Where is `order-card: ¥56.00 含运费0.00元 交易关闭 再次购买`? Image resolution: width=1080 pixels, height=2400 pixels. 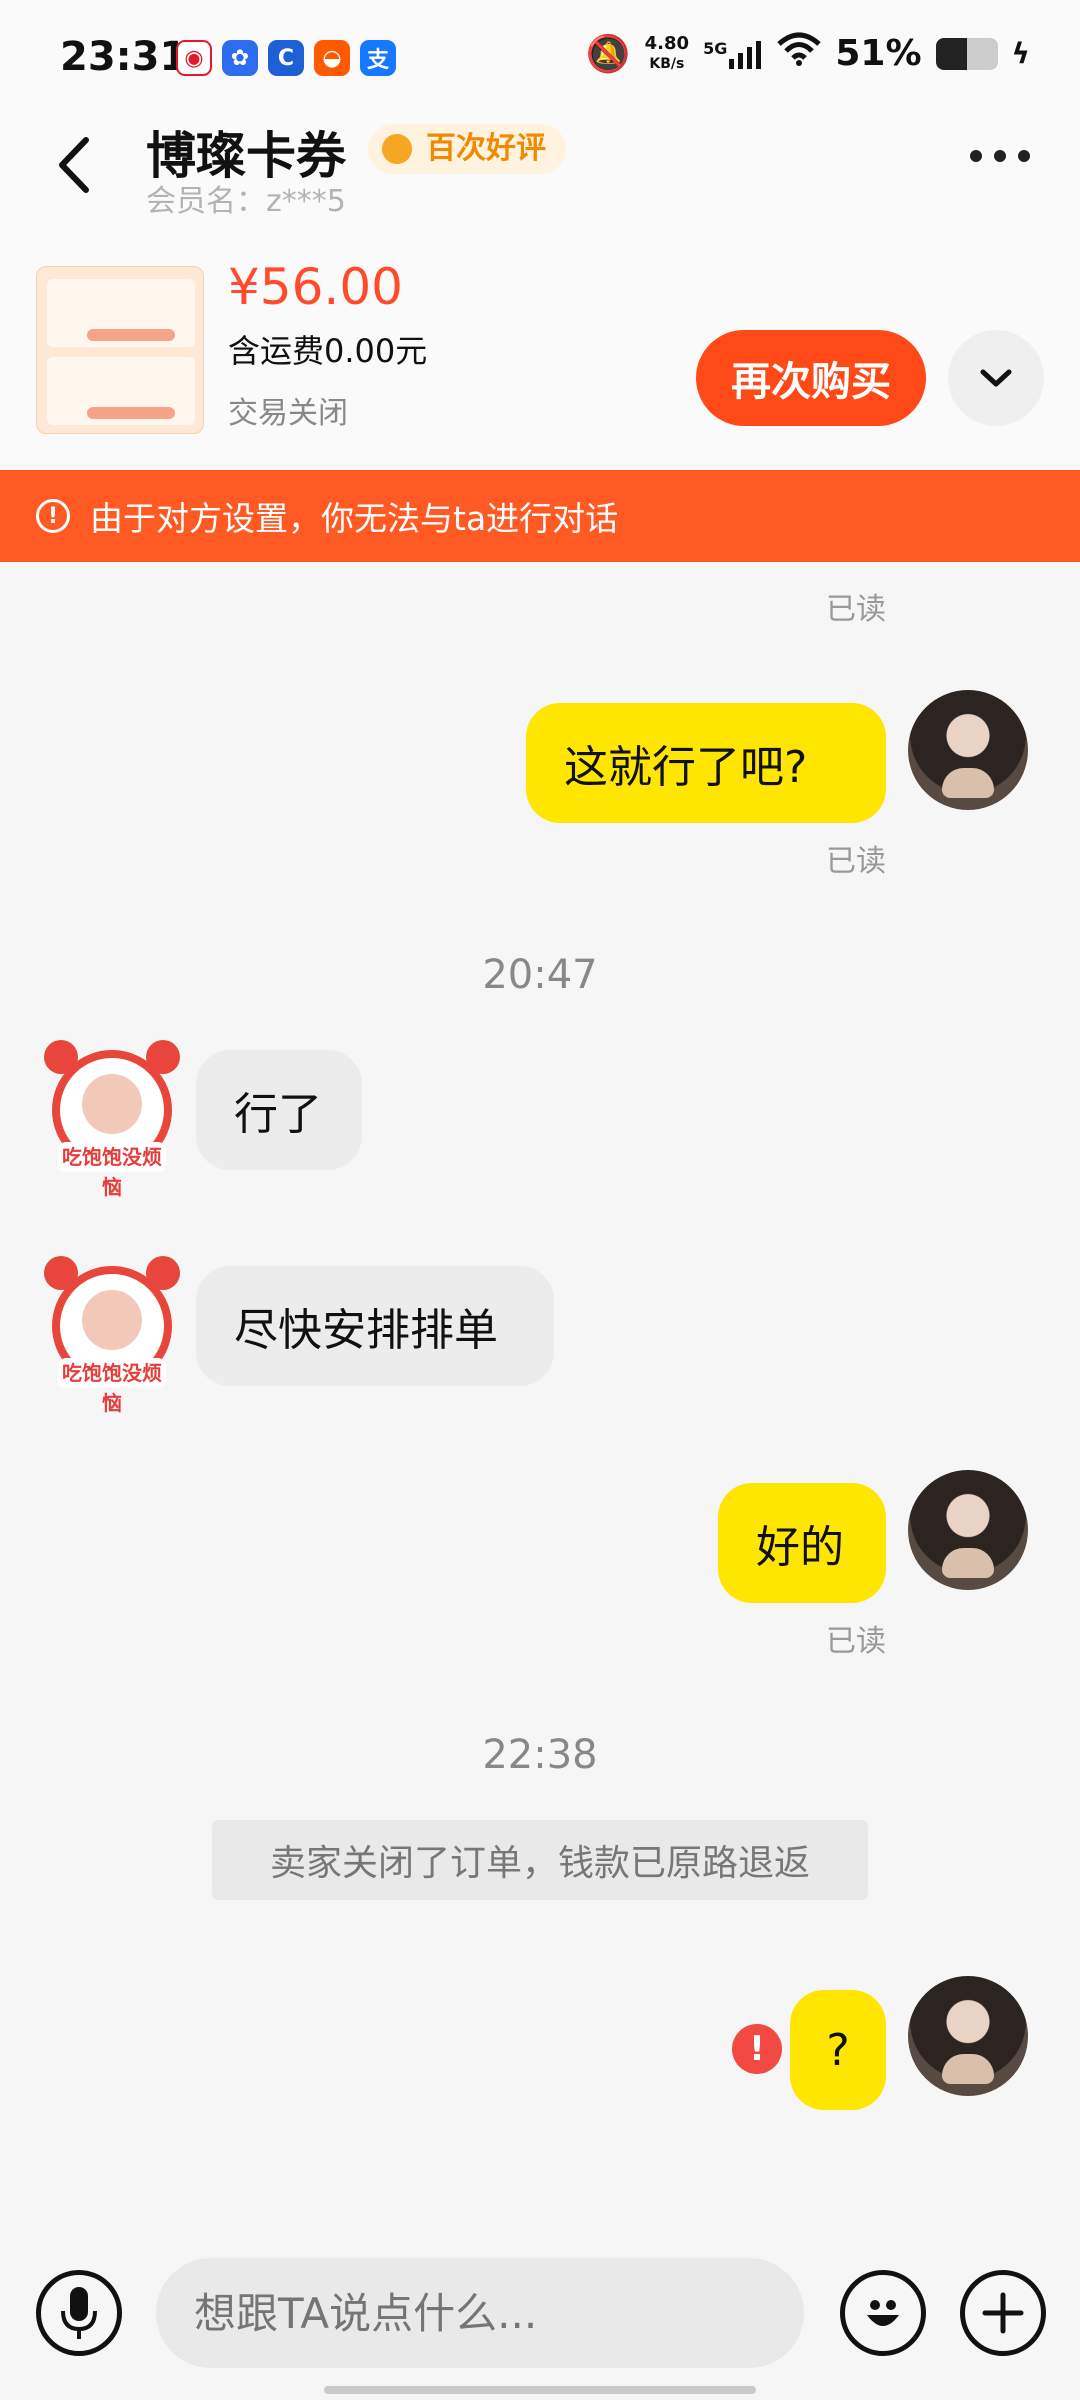
order-card: ¥56.00 含运费0.00元 交易关闭 再次购买 is located at coordinates (540, 345).